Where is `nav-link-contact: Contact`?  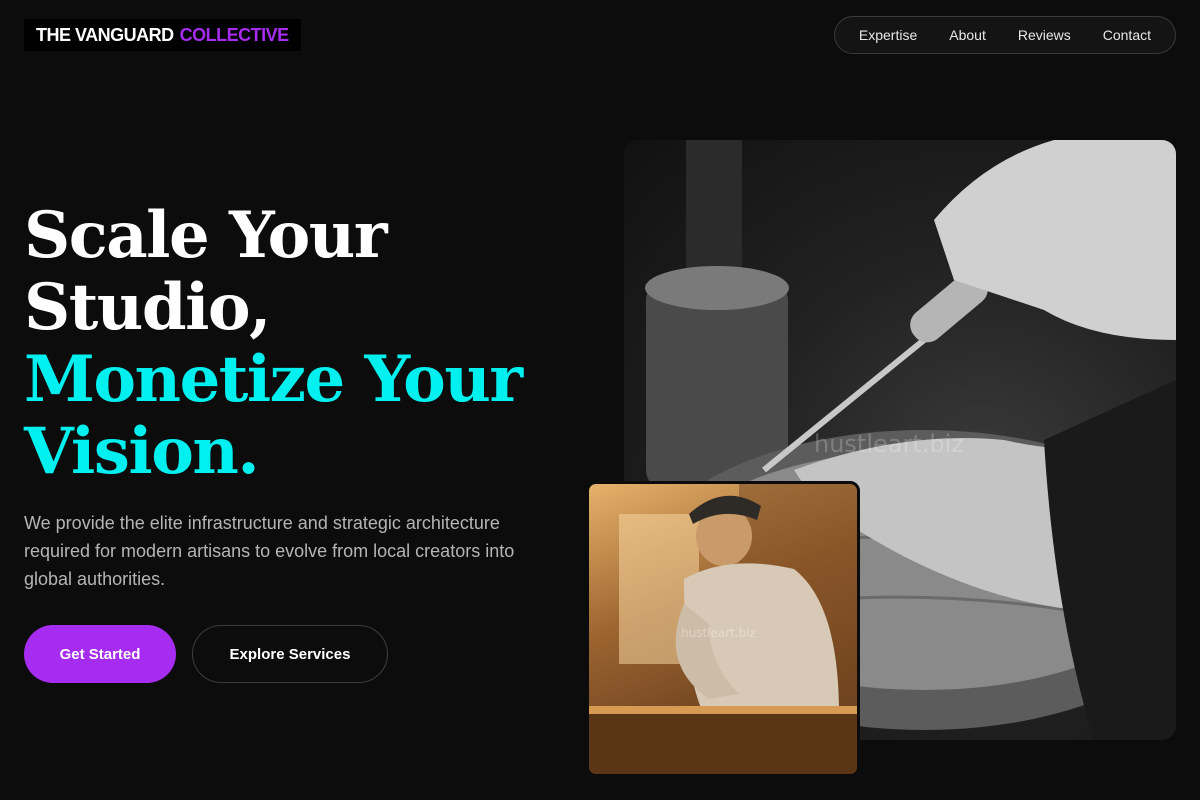 nav-link-contact: Contact is located at coordinates (1127, 35).